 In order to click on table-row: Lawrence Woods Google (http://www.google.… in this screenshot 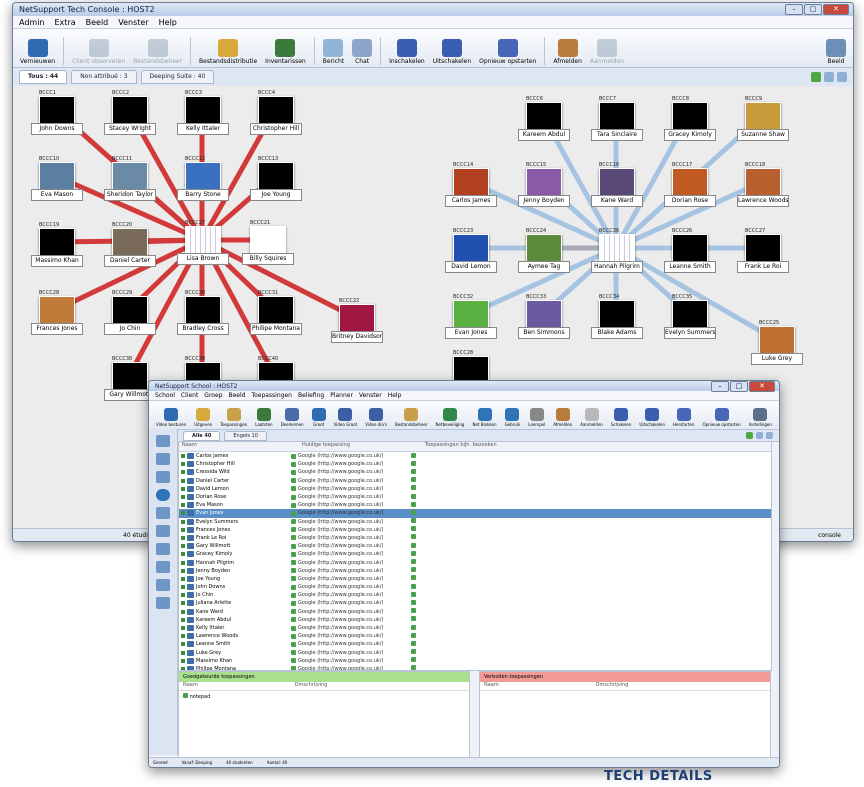, I will do `click(475, 636)`.